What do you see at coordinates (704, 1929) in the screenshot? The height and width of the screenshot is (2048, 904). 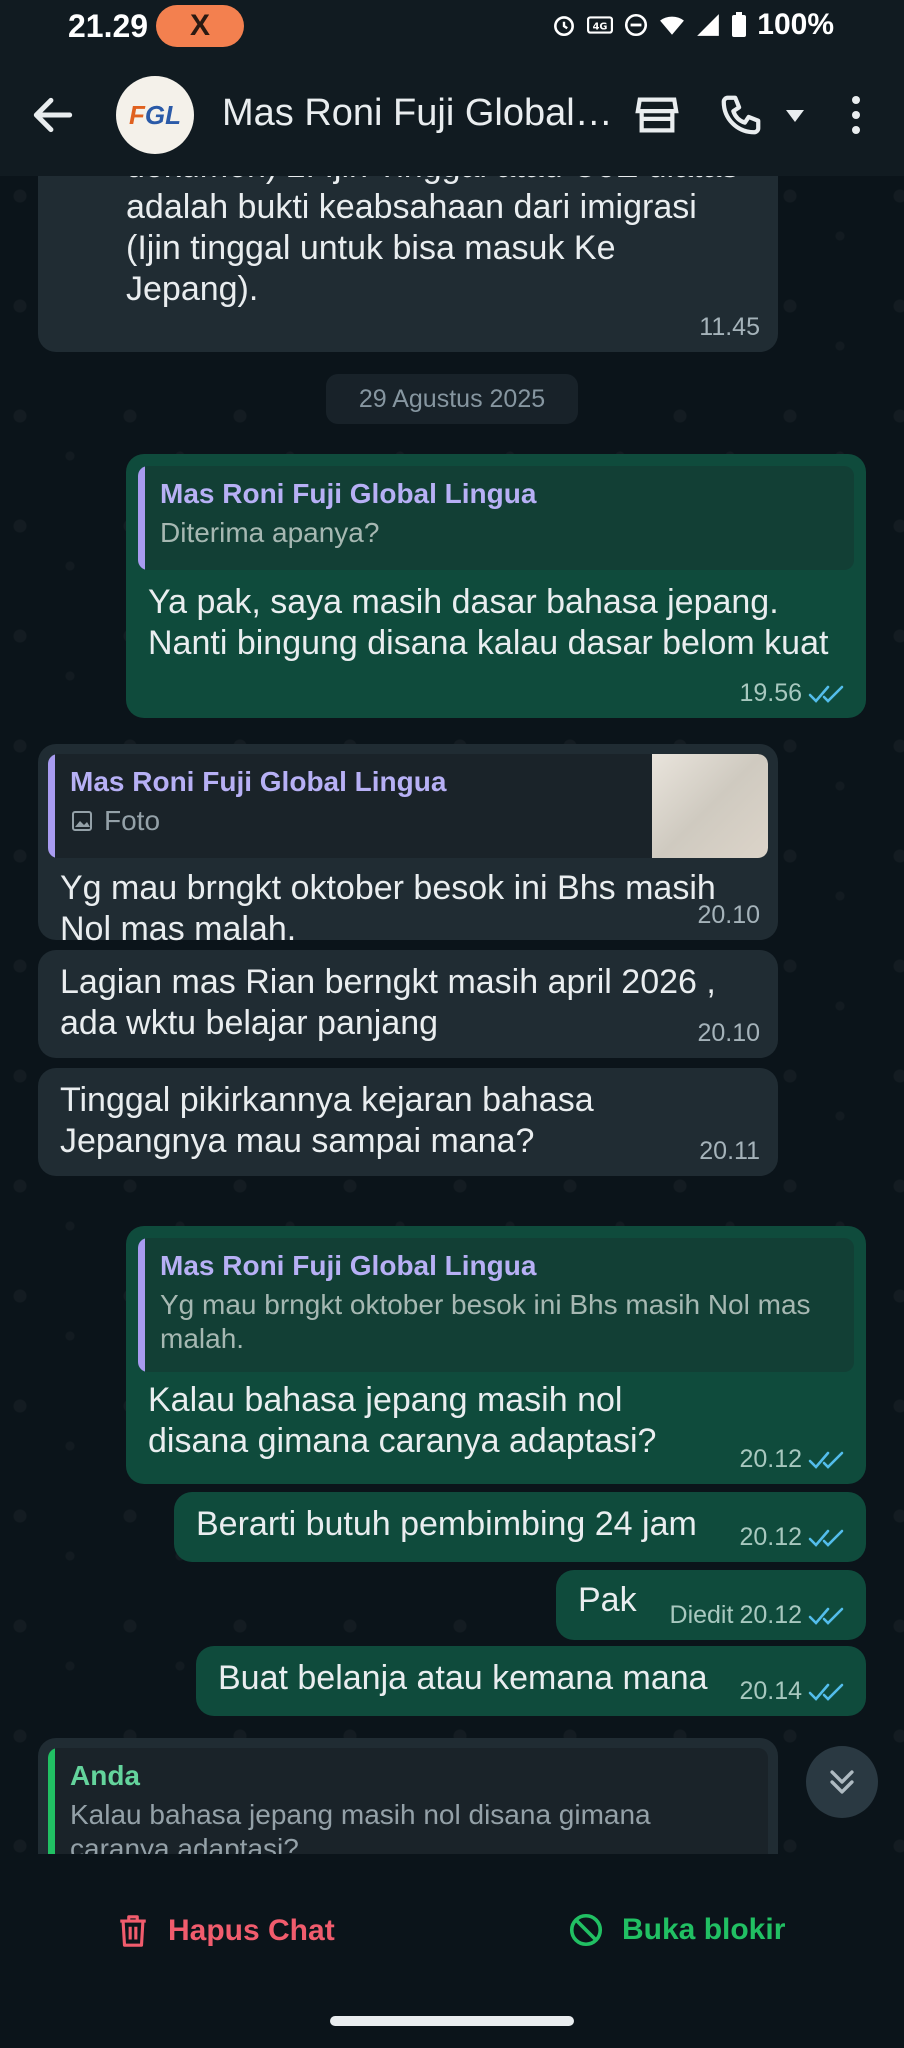 I see `unblock-label: Buka blokir` at bounding box center [704, 1929].